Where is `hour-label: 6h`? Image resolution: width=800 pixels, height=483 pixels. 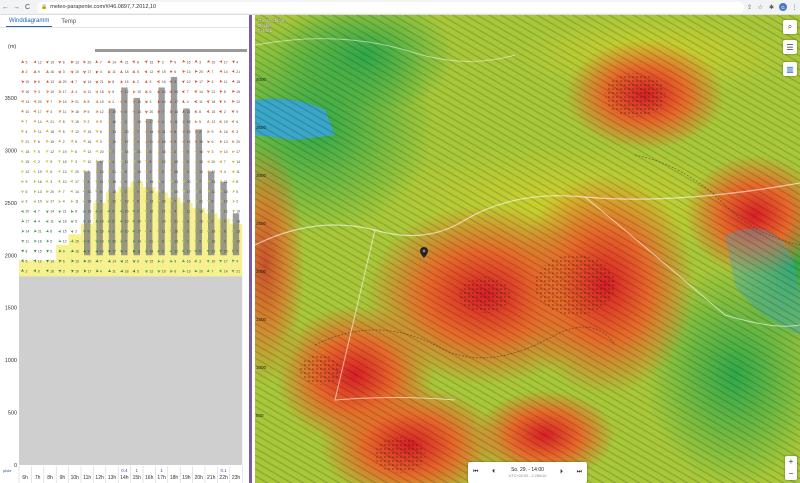
hour-label: 6h is located at coordinates (25, 478).